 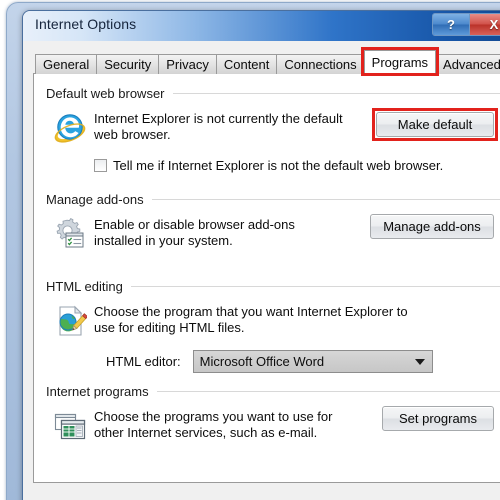 What do you see at coordinates (95, 199) in the screenshot?
I see `manage-addons-title-label: Manage add-ons` at bounding box center [95, 199].